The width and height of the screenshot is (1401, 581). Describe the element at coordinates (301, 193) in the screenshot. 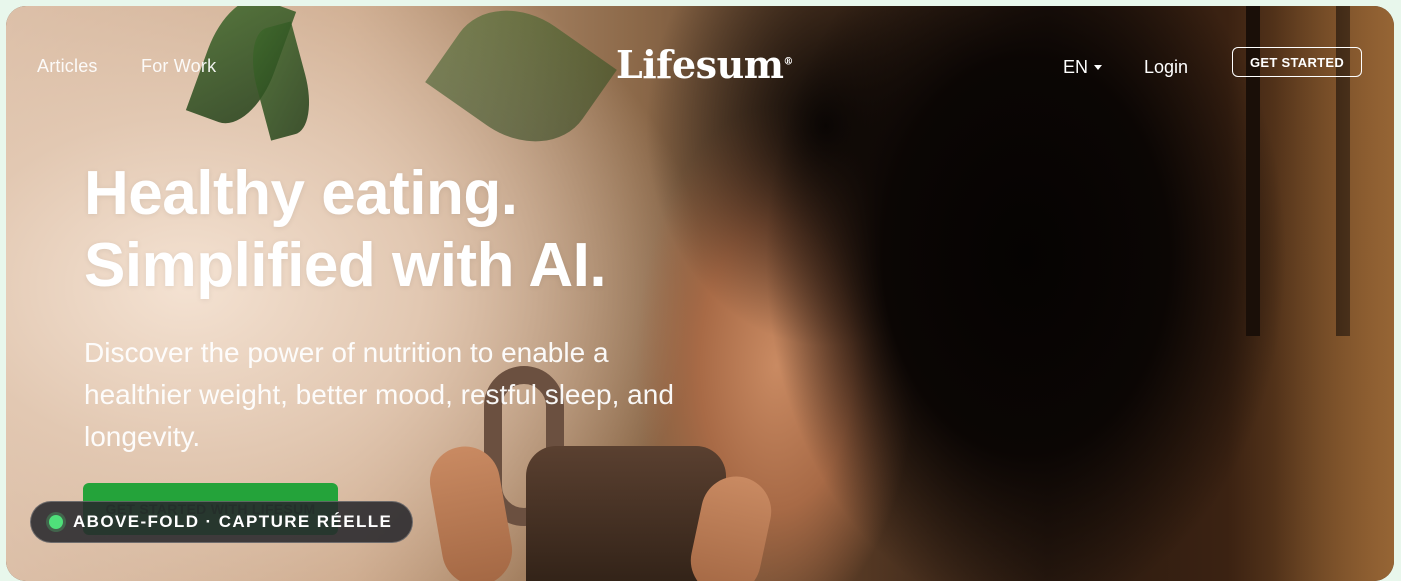

I see `hero-headline-line1: Healthy eating.` at that location.